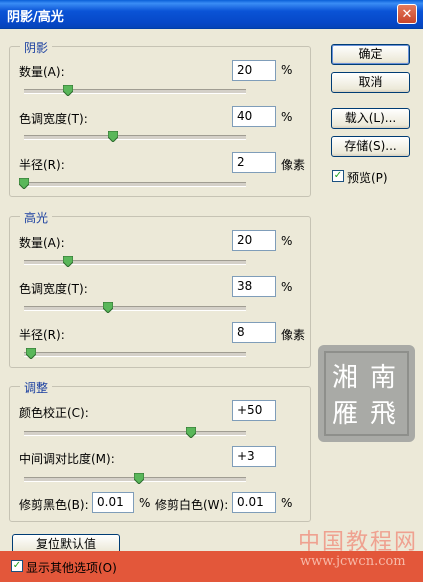 The height and width of the screenshot is (582, 423). Describe the element at coordinates (135, 137) in the screenshot. I see `shadows-tonal-width-slider-track` at that location.